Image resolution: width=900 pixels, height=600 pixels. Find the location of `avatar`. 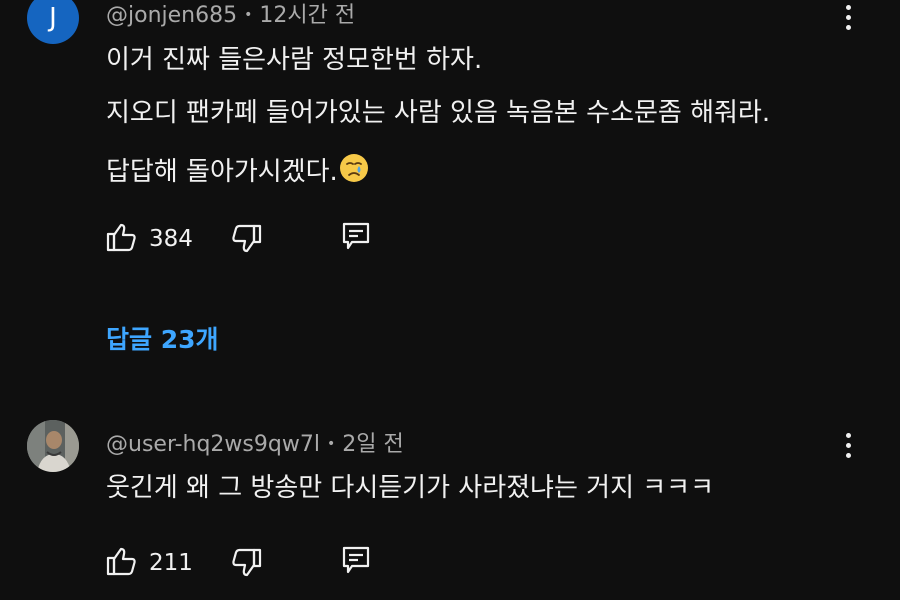

avatar is located at coordinates (53, 446).